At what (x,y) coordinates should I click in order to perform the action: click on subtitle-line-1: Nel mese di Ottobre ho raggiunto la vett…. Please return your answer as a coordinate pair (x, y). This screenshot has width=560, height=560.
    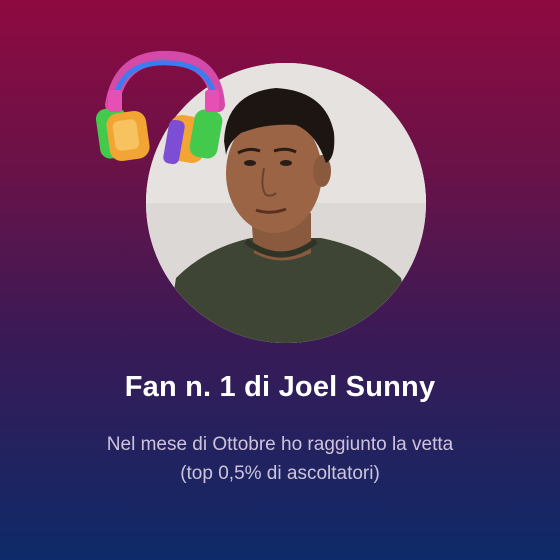
    Looking at the image, I should click on (280, 444).